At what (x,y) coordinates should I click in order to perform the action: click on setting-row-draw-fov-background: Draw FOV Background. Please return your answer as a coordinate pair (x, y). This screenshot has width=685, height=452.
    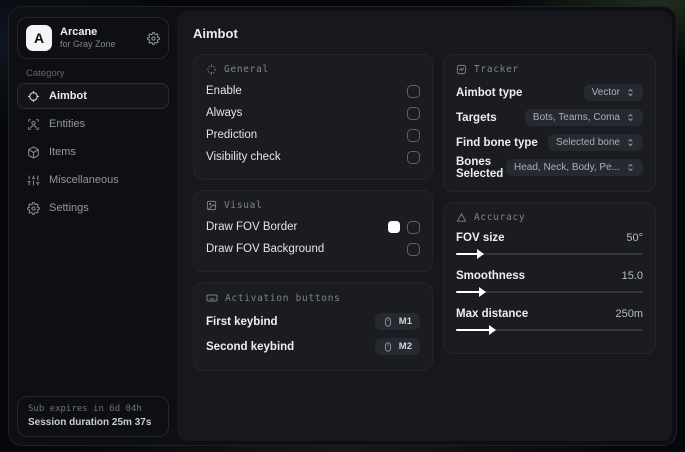
    Looking at the image, I should click on (313, 249).